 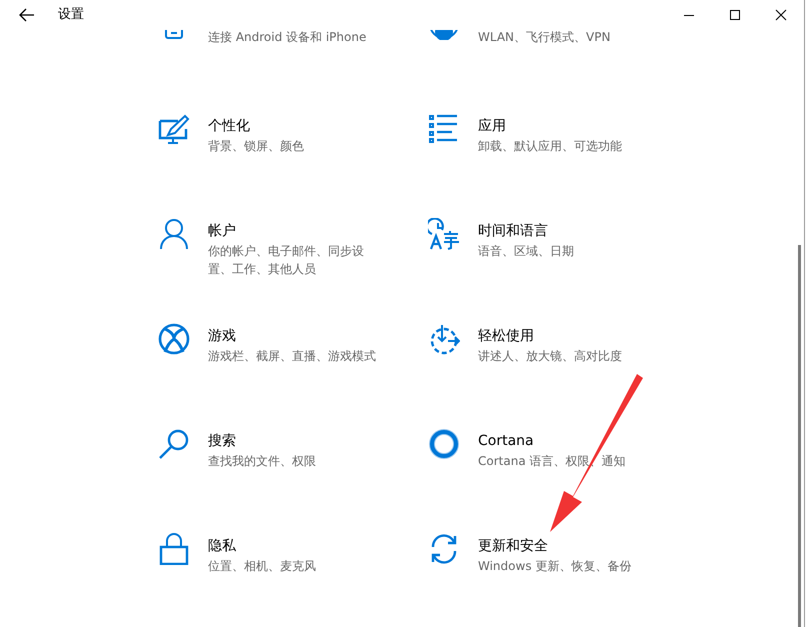 What do you see at coordinates (222, 441) in the screenshot?
I see `category-link: 搜索` at bounding box center [222, 441].